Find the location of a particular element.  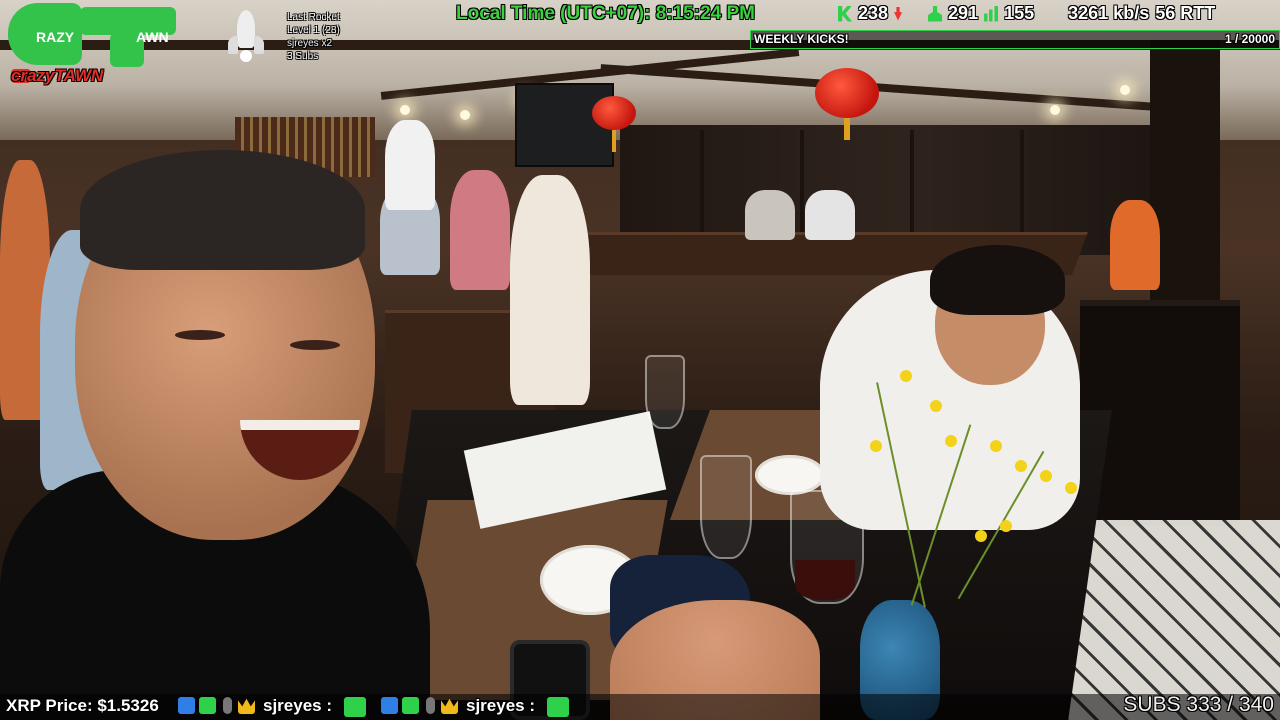

rtt: 56 RTT is located at coordinates (1185, 13).